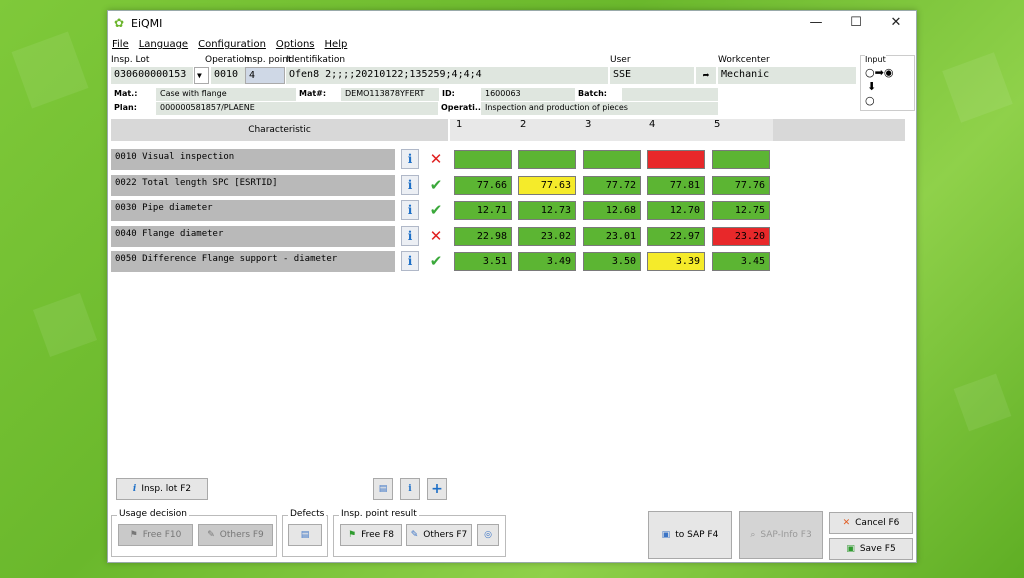  I want to click on characteristic-name: 0040 Flange diameter, so click(253, 236).